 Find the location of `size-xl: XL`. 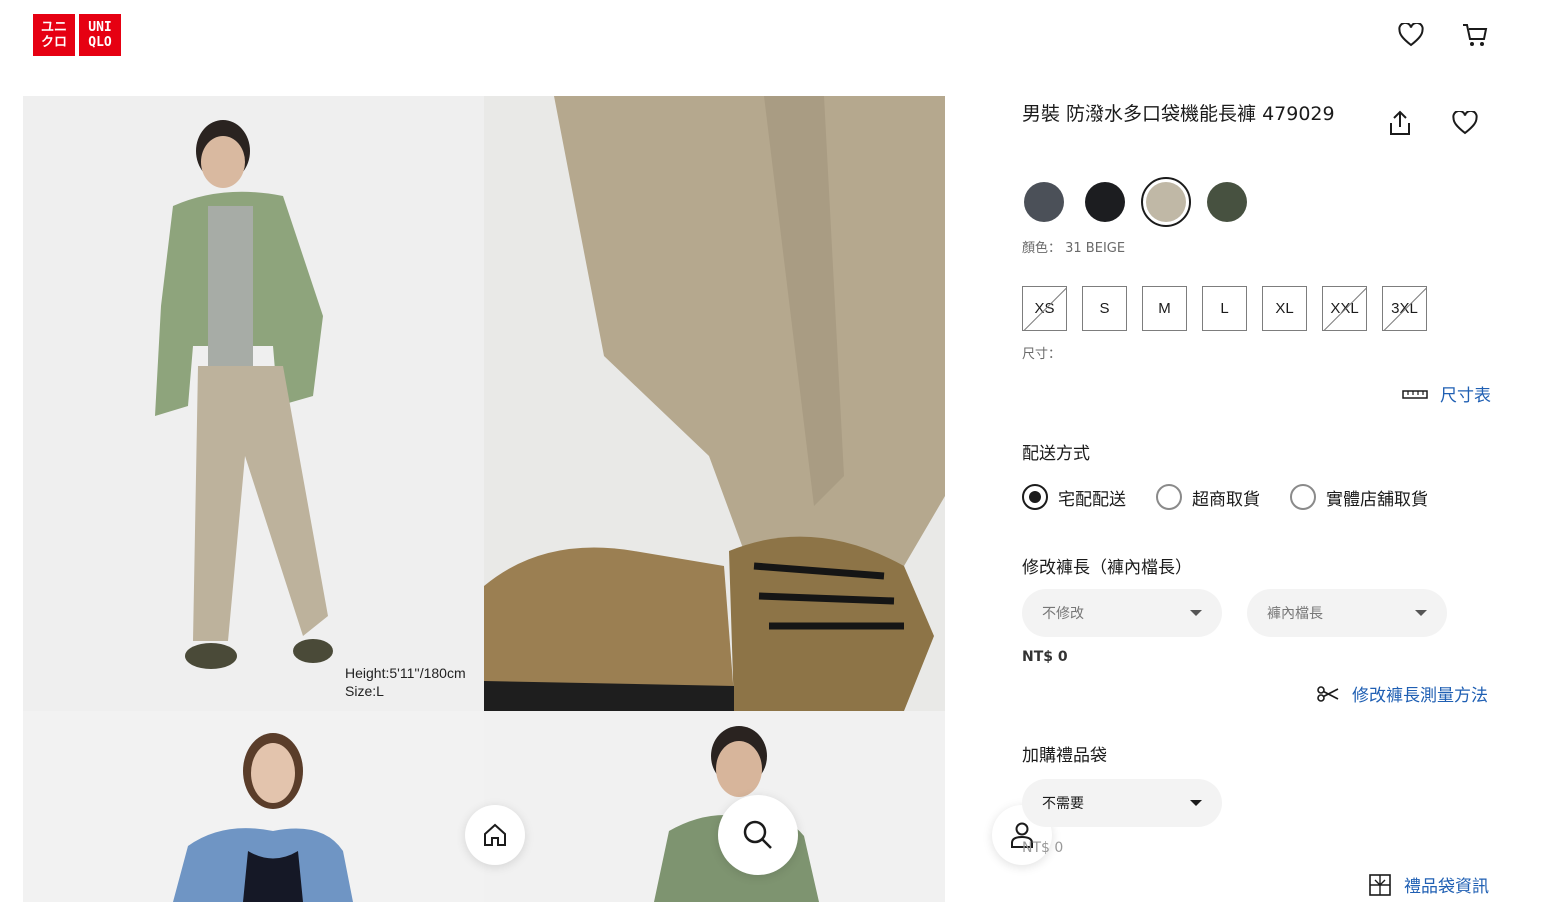

size-xl: XL is located at coordinates (1284, 308).